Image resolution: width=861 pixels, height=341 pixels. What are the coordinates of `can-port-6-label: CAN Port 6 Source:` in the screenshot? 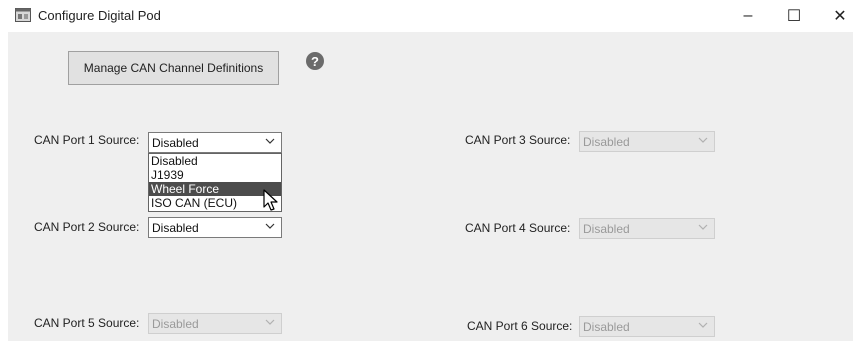 It's located at (520, 326).